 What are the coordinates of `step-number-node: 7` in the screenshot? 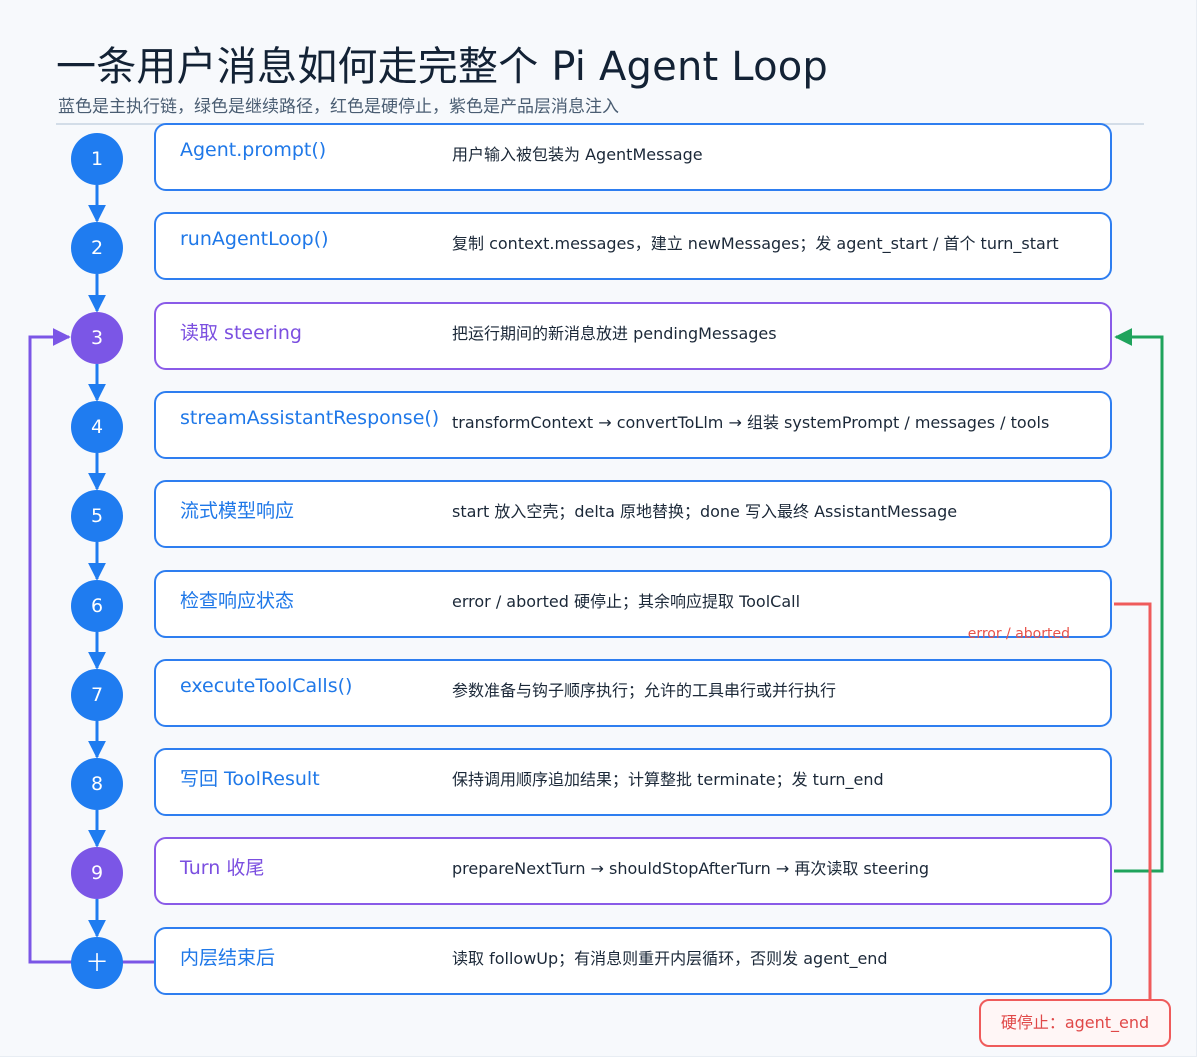 It's located at (97, 695).